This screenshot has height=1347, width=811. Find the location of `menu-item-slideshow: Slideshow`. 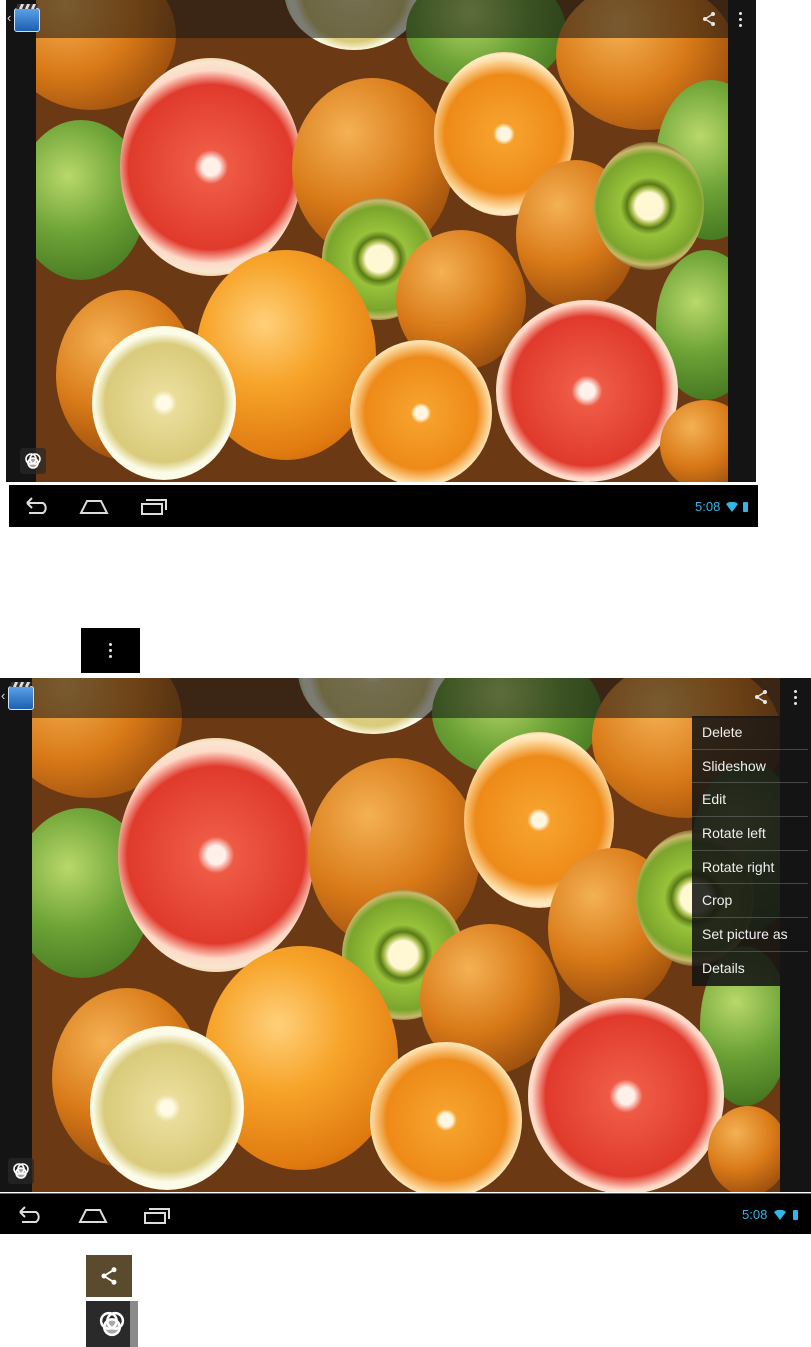

menu-item-slideshow: Slideshow is located at coordinates (750, 767).